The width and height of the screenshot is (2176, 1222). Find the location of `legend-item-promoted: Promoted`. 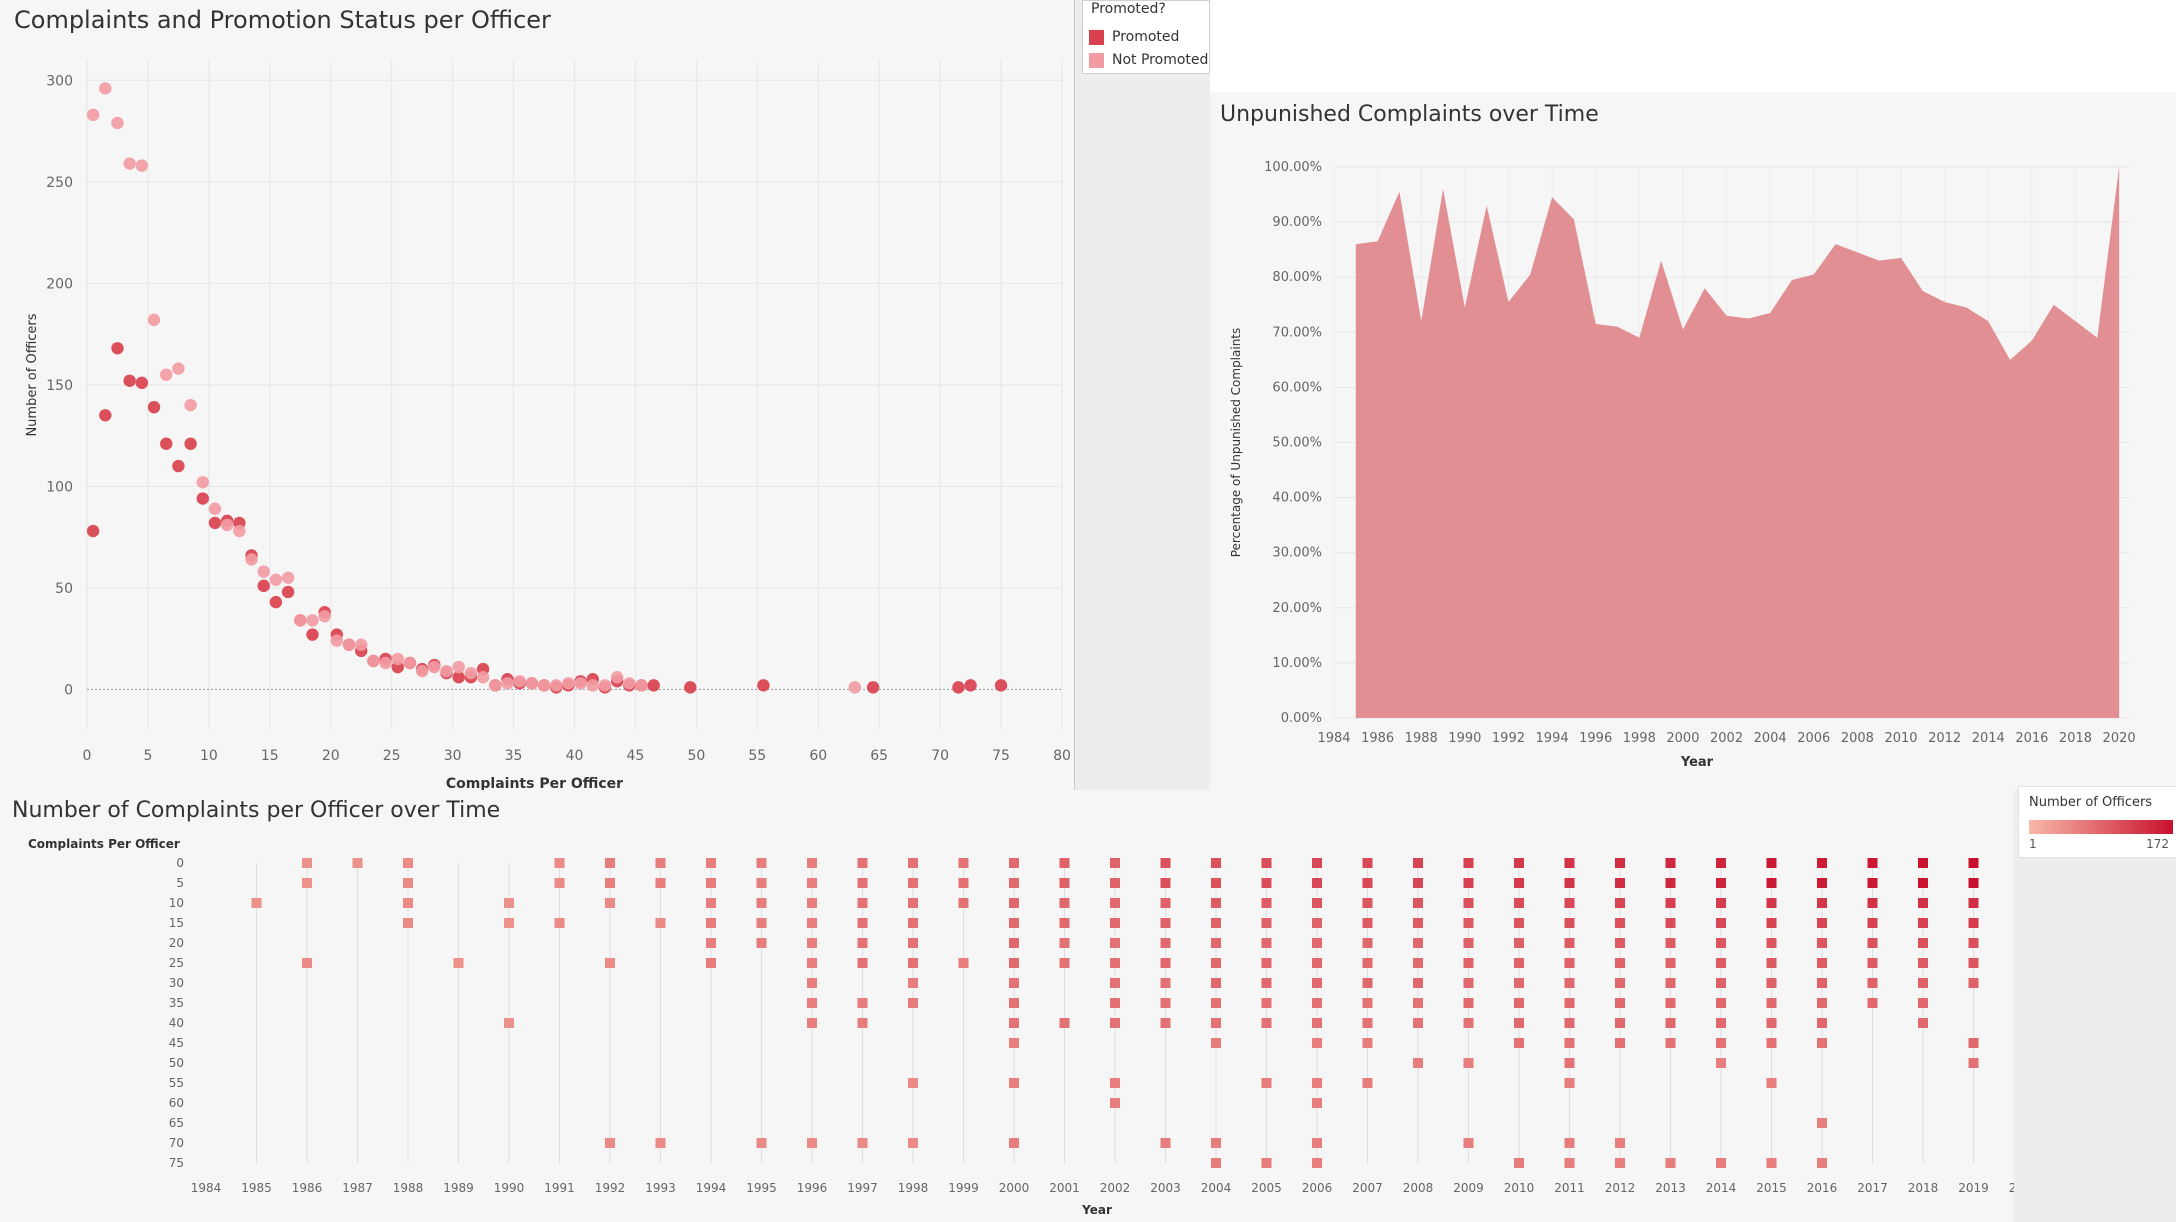

legend-item-promoted: Promoted is located at coordinates (1134, 37).